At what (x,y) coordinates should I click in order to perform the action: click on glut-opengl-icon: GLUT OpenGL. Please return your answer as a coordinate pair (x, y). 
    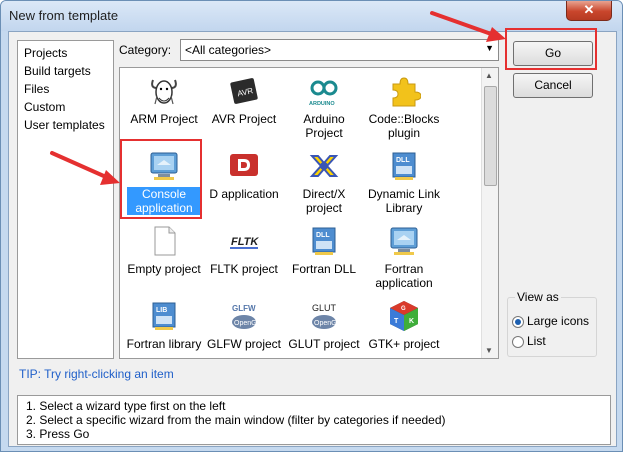
    Looking at the image, I should click on (326, 316).